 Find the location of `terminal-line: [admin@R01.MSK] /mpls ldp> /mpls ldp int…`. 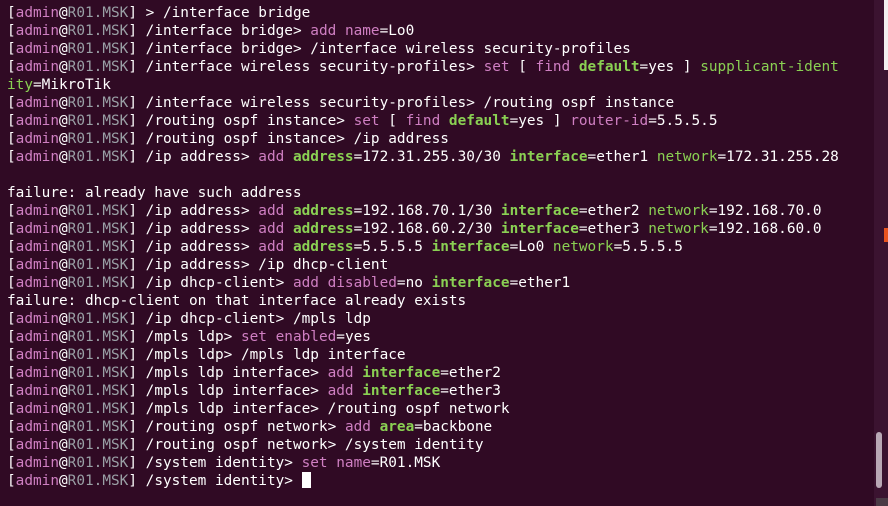

terminal-line: [admin@R01.MSK] /mpls ldp> /mpls ldp int… is located at coordinates (440, 355).